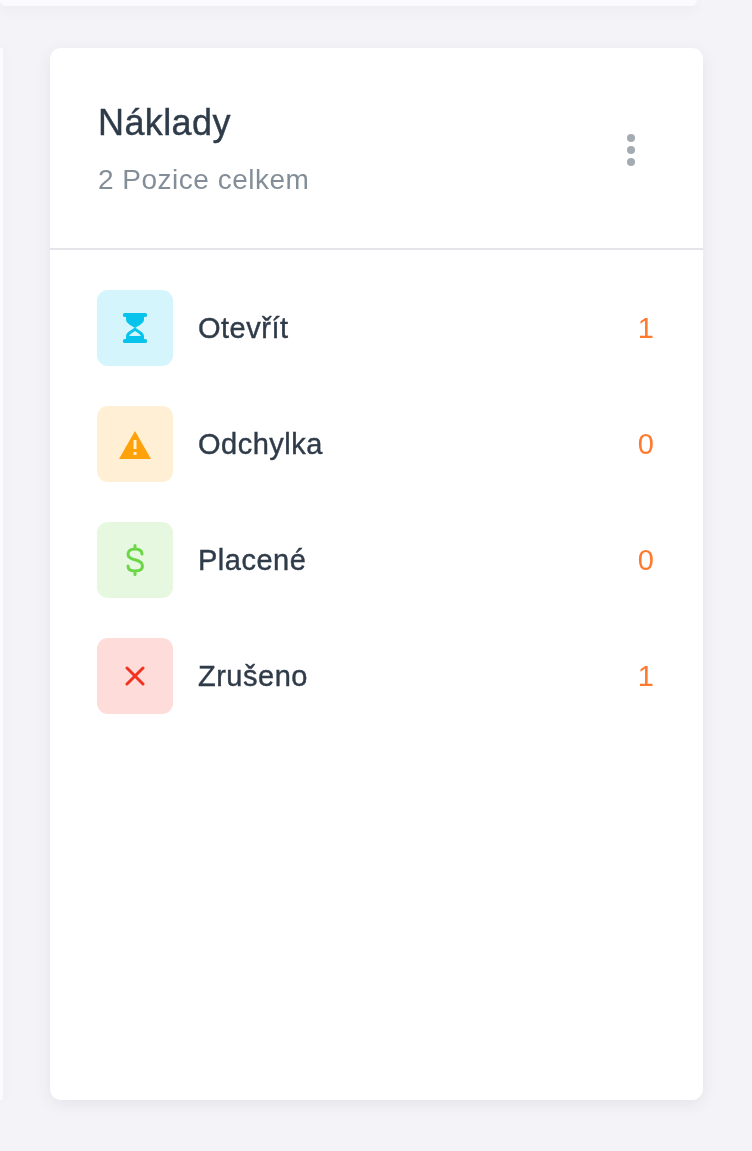 The width and height of the screenshot is (752, 1151). What do you see at coordinates (261, 444) in the screenshot?
I see `status-label: Odchylka` at bounding box center [261, 444].